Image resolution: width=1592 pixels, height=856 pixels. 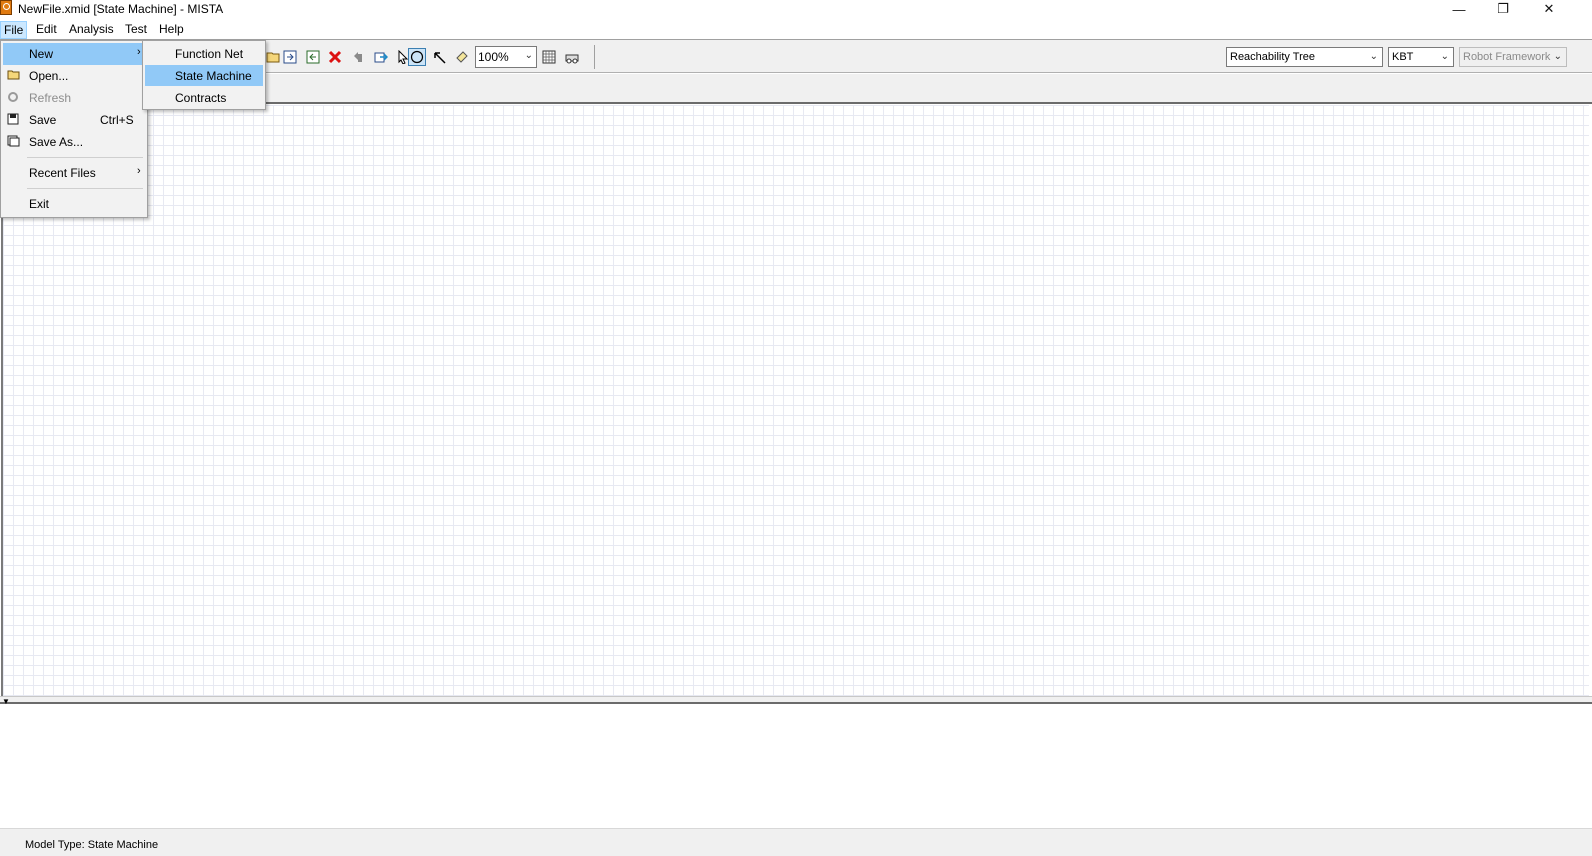 I want to click on submenu-item-label: Function Net, so click(x=209, y=54).